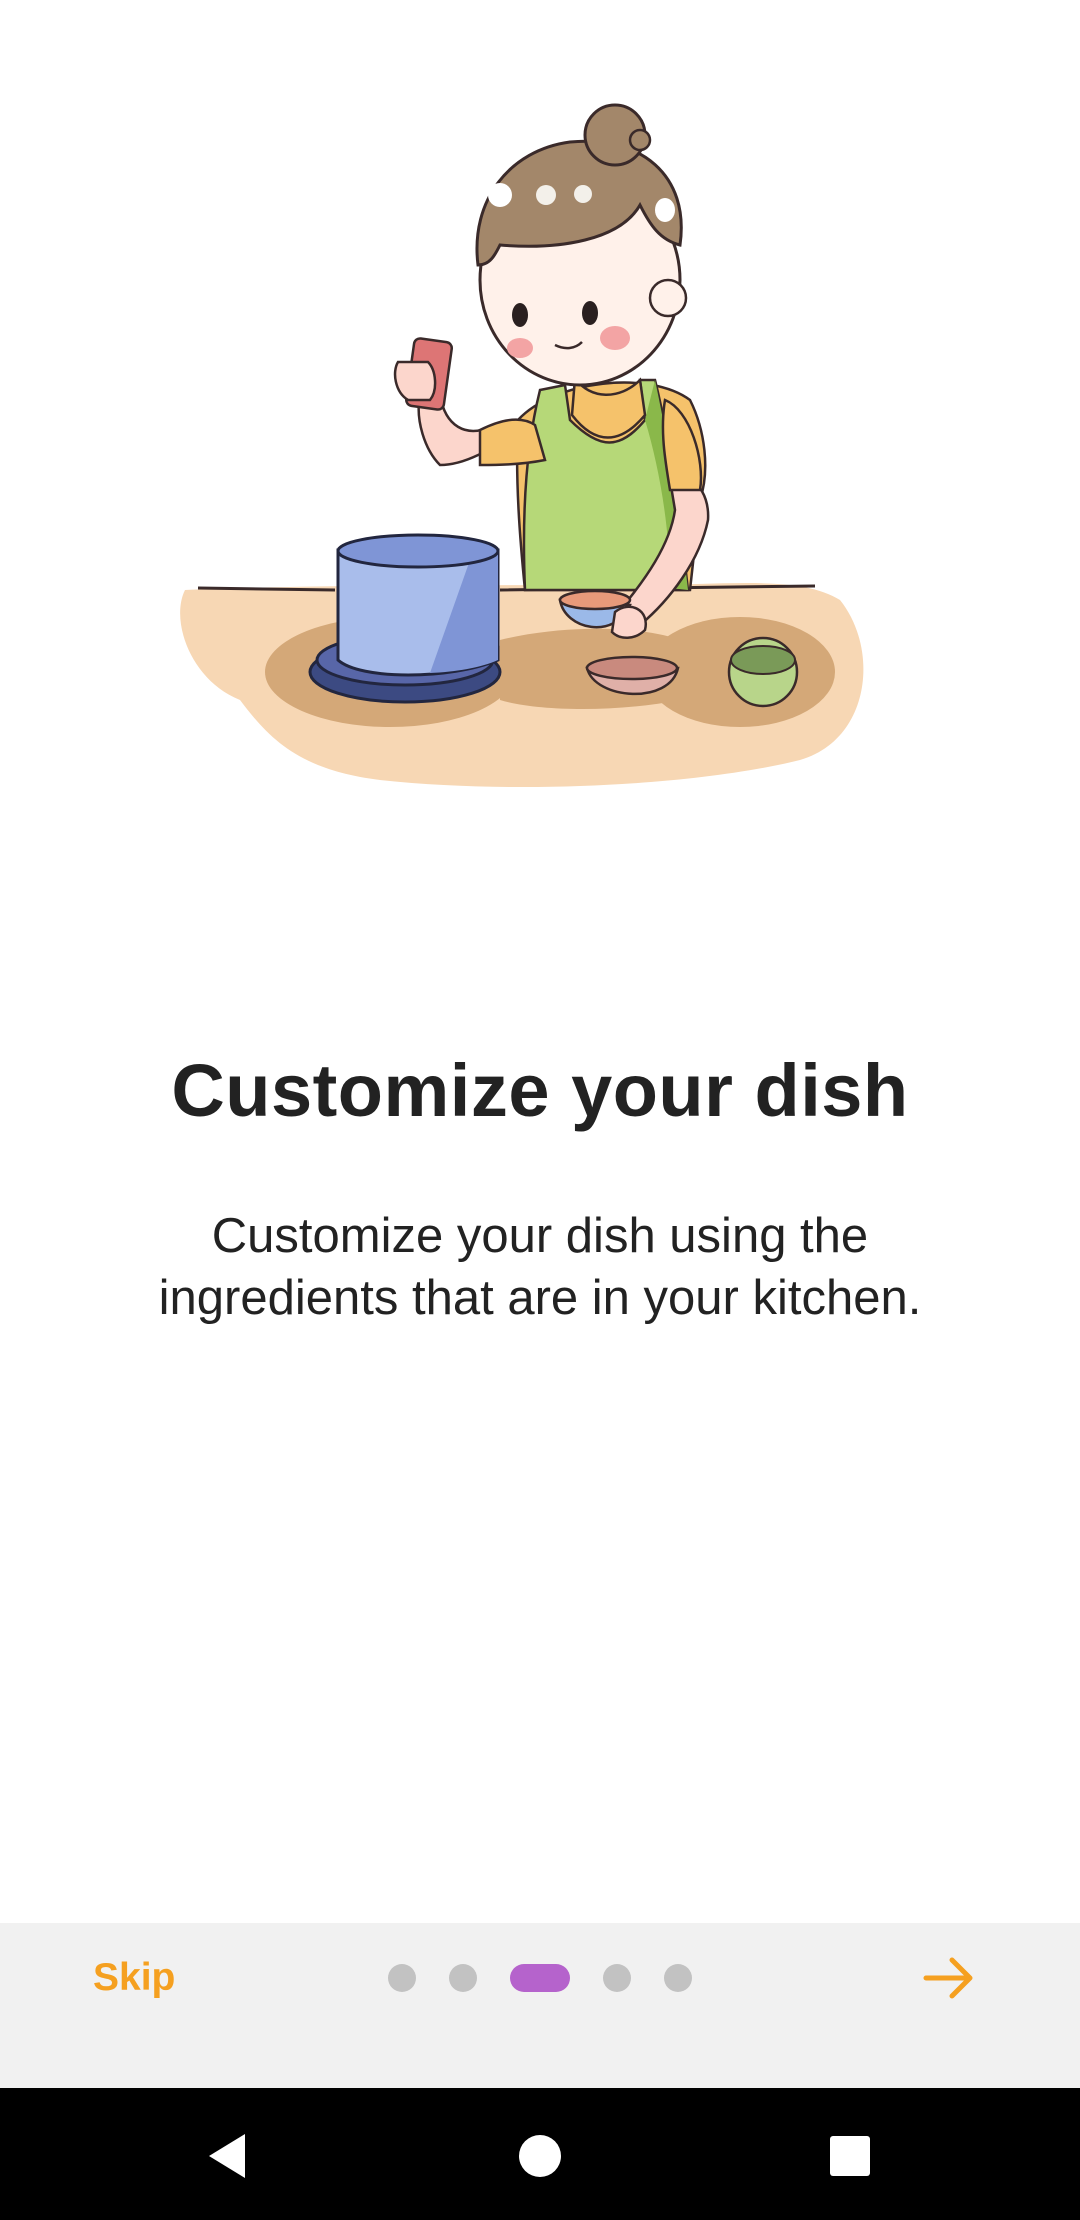 The image size is (1080, 2220). What do you see at coordinates (540, 2005) in the screenshot?
I see `onboarding-footer: Skip` at bounding box center [540, 2005].